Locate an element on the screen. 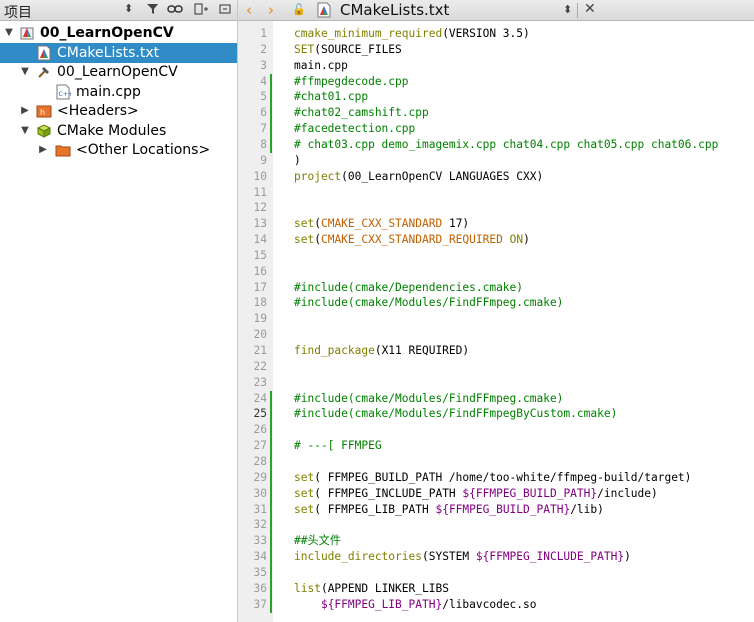 The height and width of the screenshot is (622, 754). line-number: 34 is located at coordinates (260, 557).